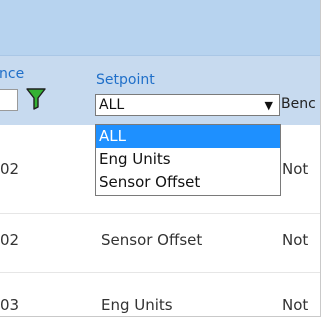  What do you see at coordinates (188, 136) in the screenshot?
I see `dropdown-option-all: ALL` at bounding box center [188, 136].